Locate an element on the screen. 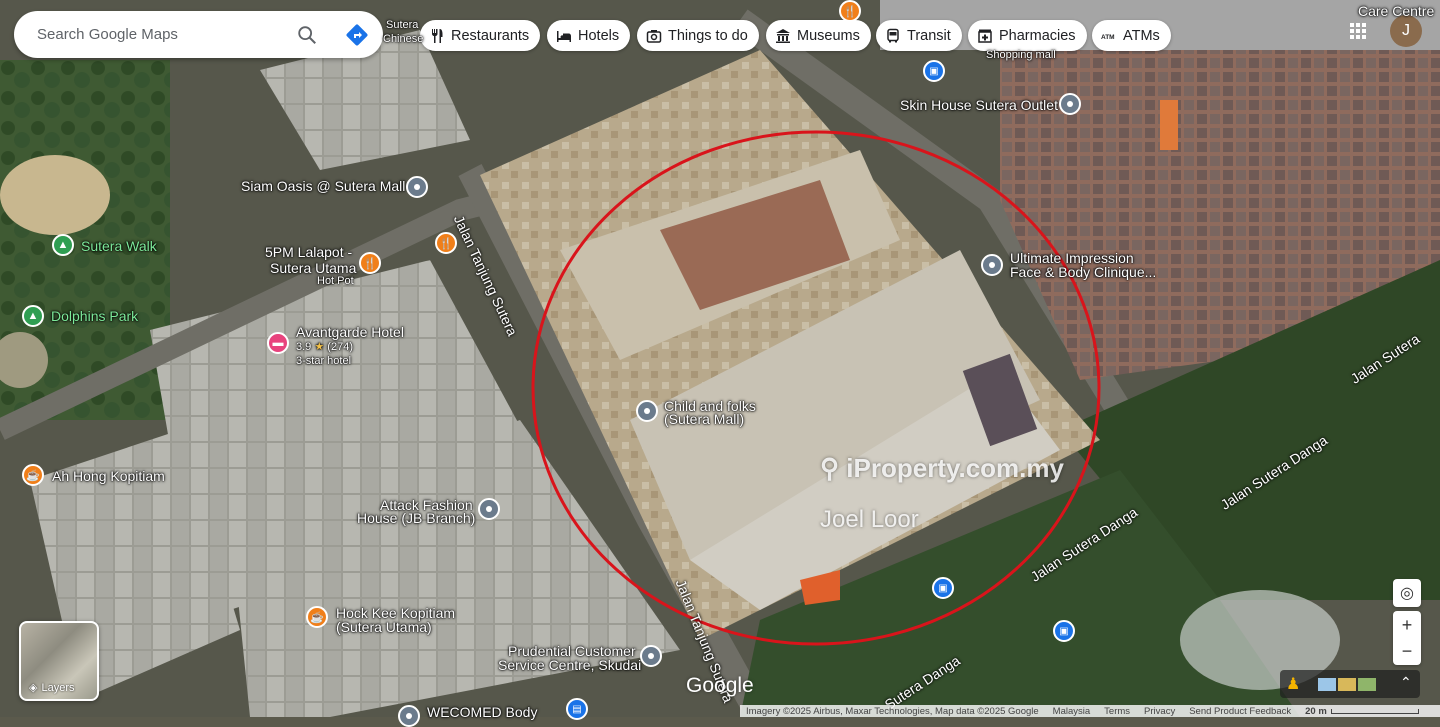  place-pin-skin-house is located at coordinates (1070, 104).